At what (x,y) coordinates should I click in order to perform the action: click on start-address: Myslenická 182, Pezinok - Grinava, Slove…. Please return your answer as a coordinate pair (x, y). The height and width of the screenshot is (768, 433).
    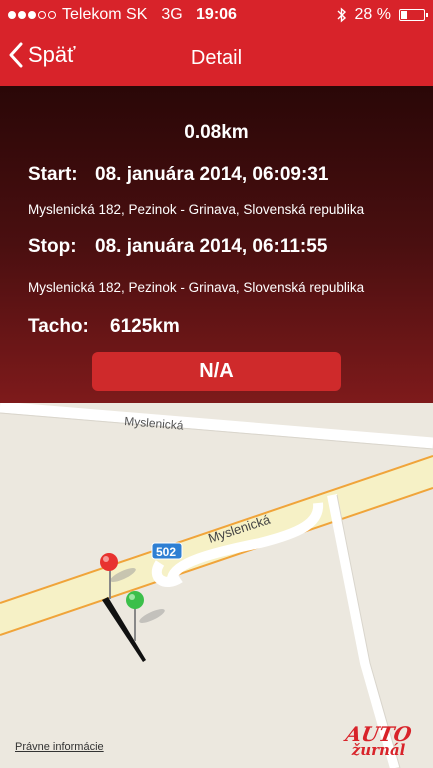
    Looking at the image, I should click on (196, 209).